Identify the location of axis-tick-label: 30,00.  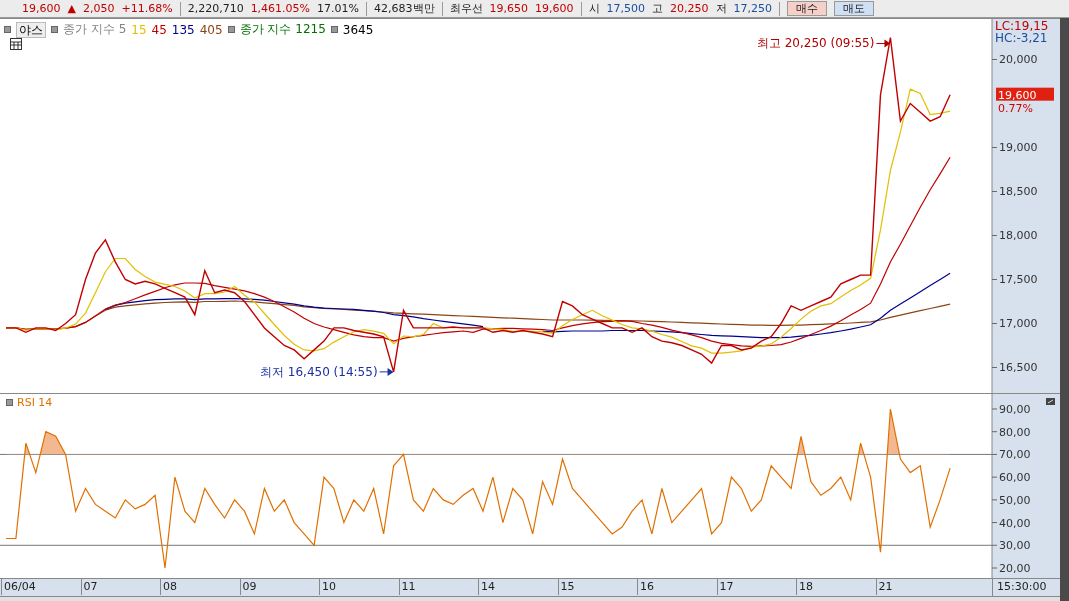
(1015, 546).